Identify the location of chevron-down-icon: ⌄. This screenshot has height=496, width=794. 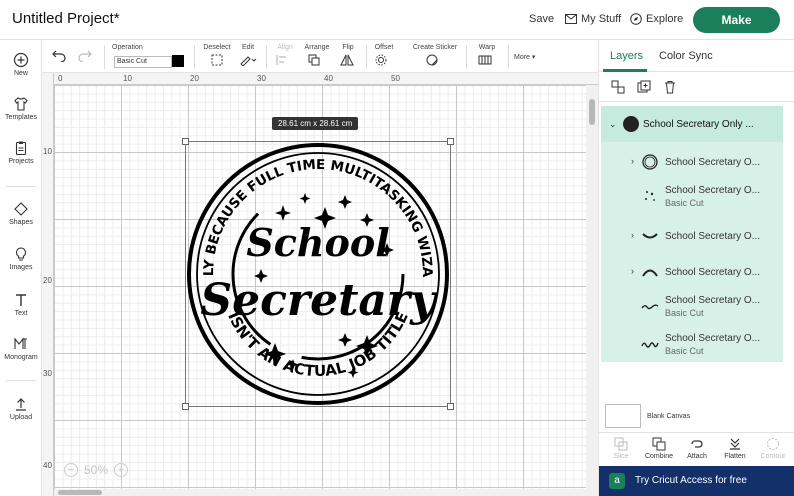
(613, 124).